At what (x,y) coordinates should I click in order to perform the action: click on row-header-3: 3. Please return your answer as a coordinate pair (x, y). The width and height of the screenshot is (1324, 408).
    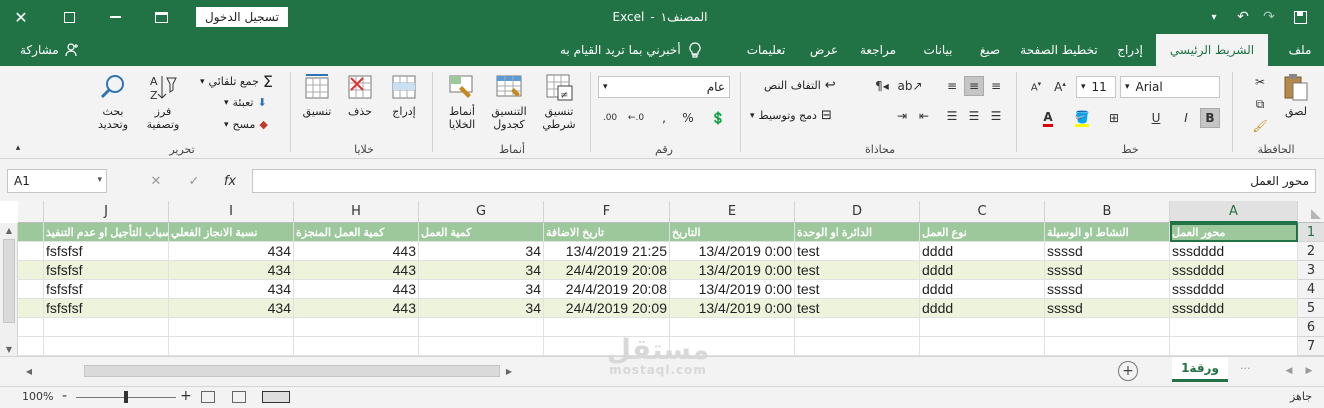
    Looking at the image, I should click on (1310, 270).